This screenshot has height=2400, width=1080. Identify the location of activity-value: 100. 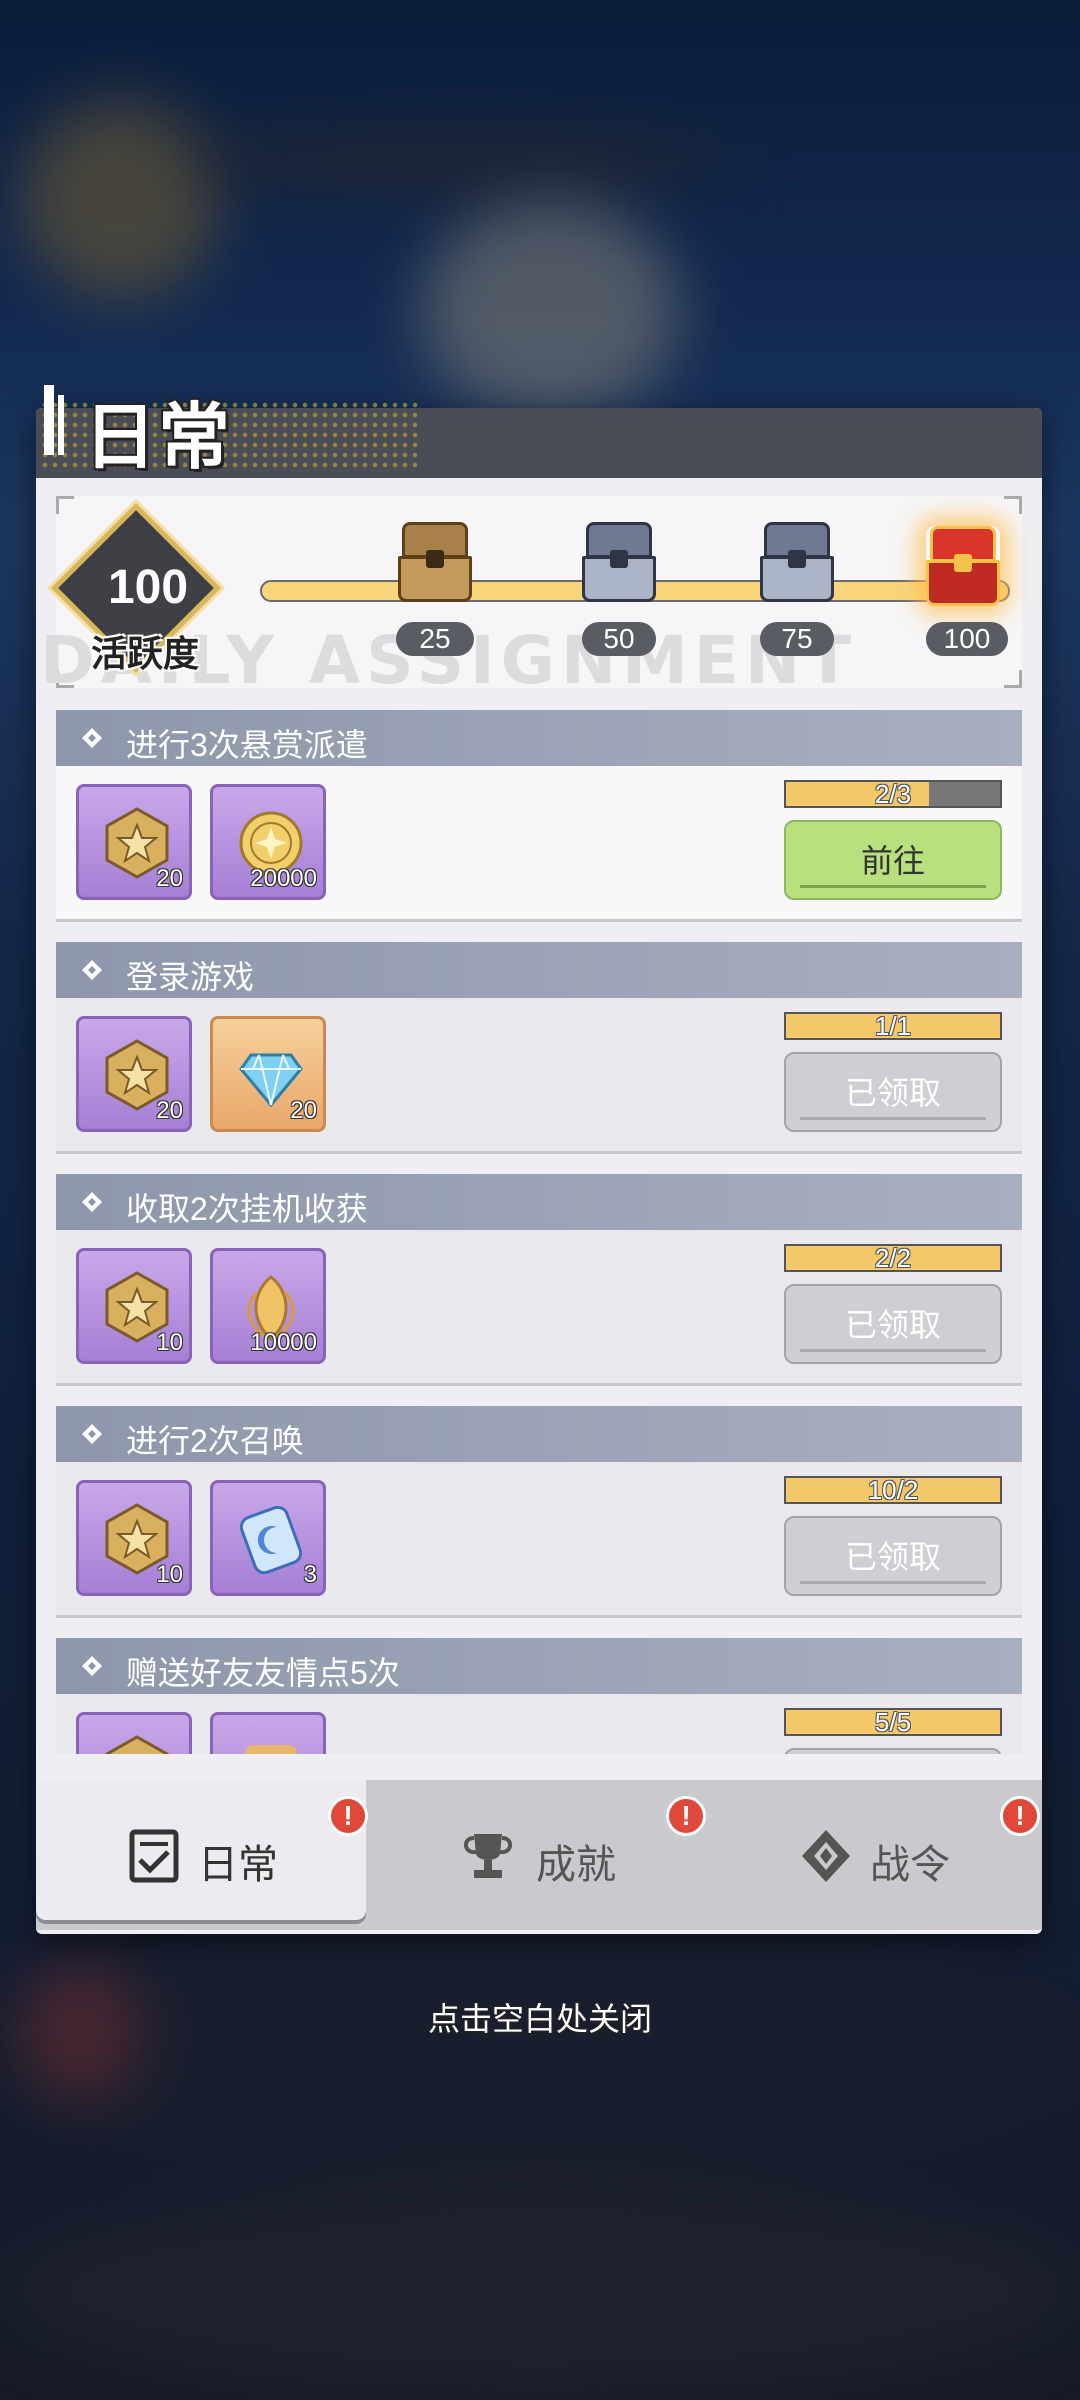
(148, 587).